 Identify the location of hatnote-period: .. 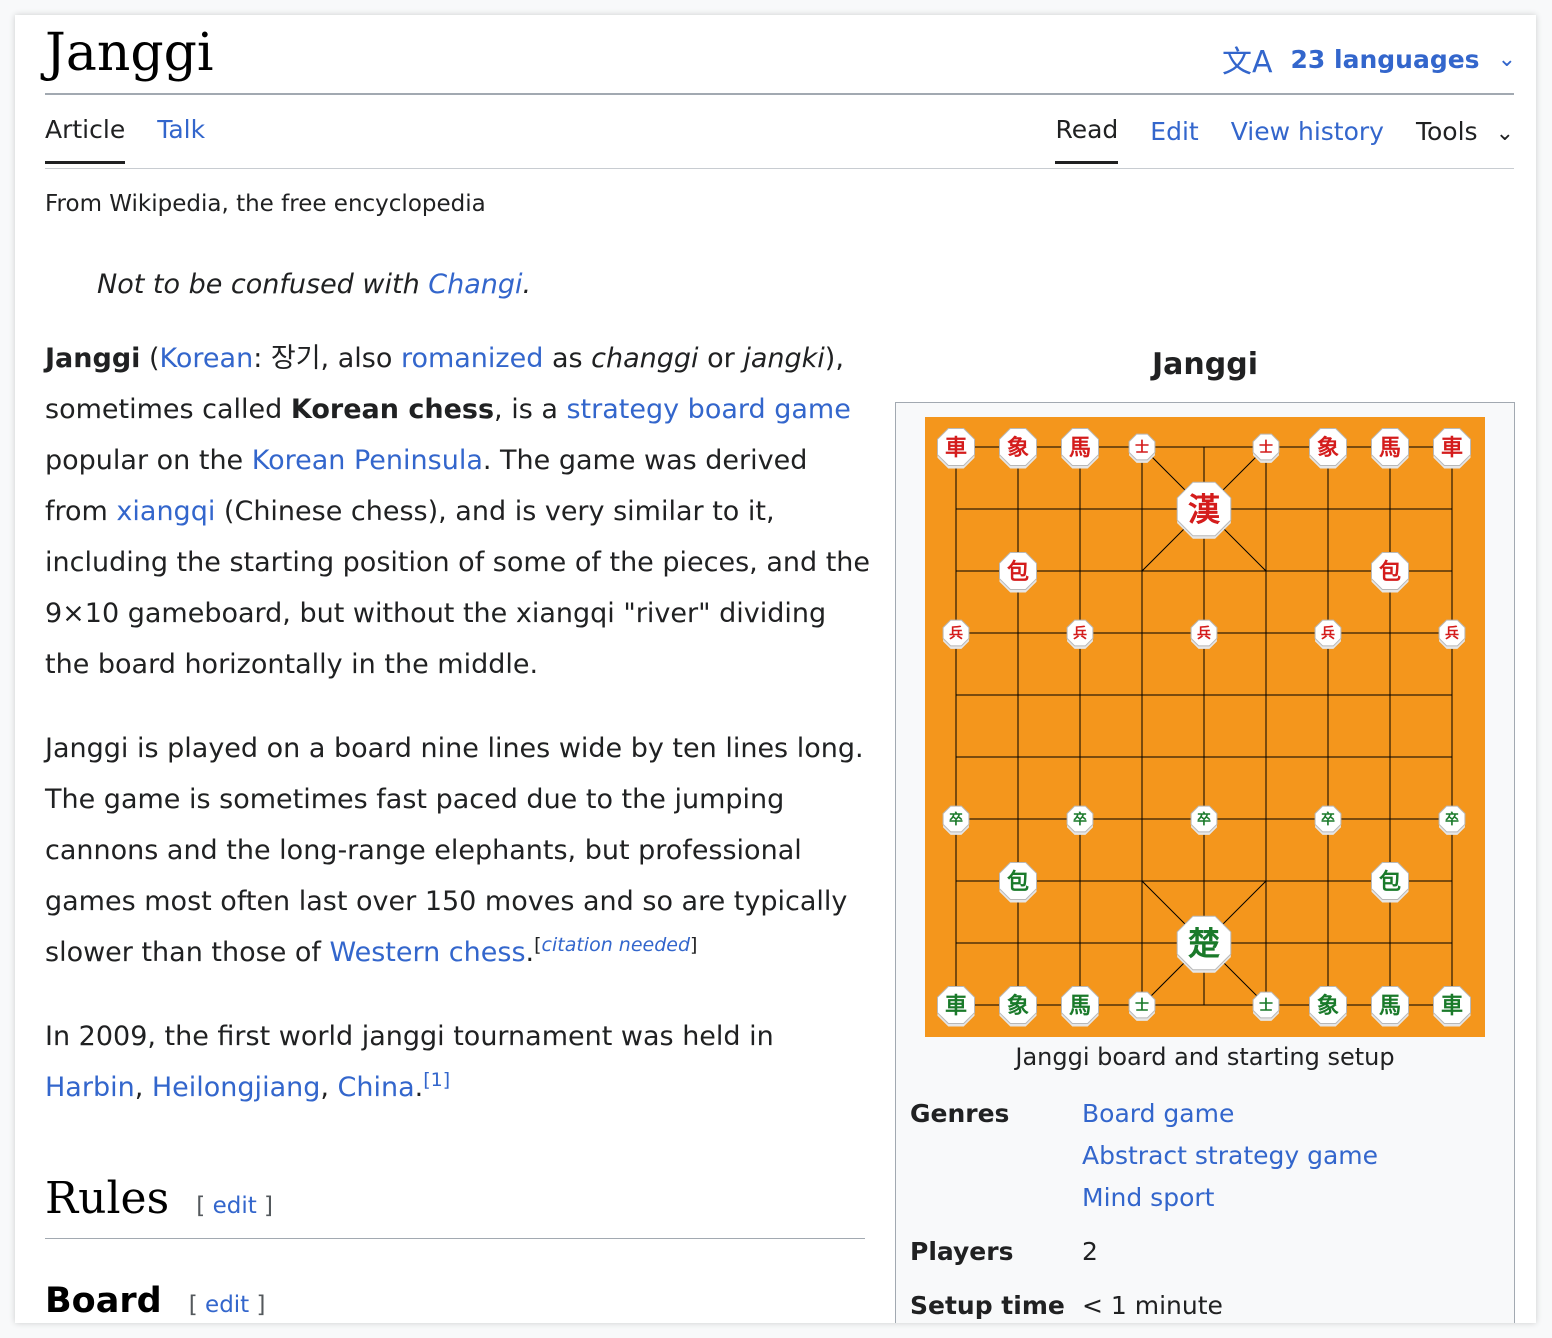
(527, 284).